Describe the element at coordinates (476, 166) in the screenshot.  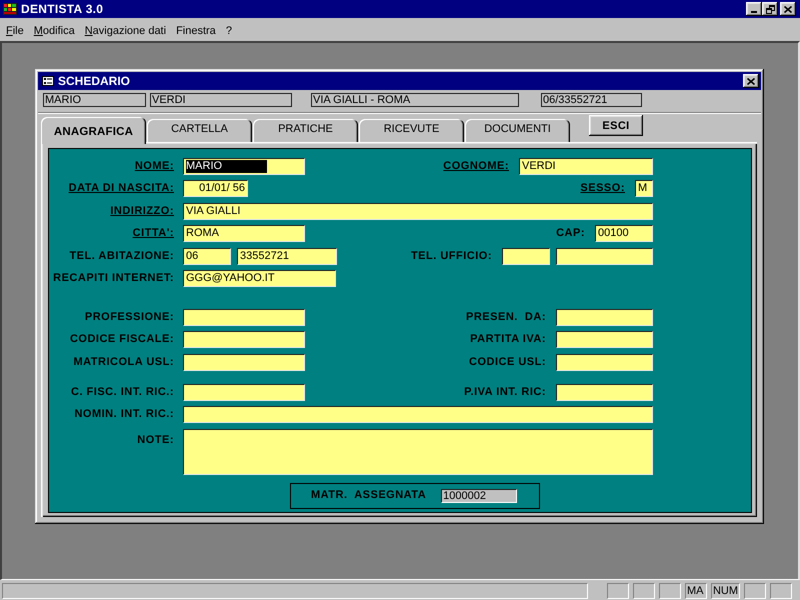
I see `field-label: COGNOME:` at that location.